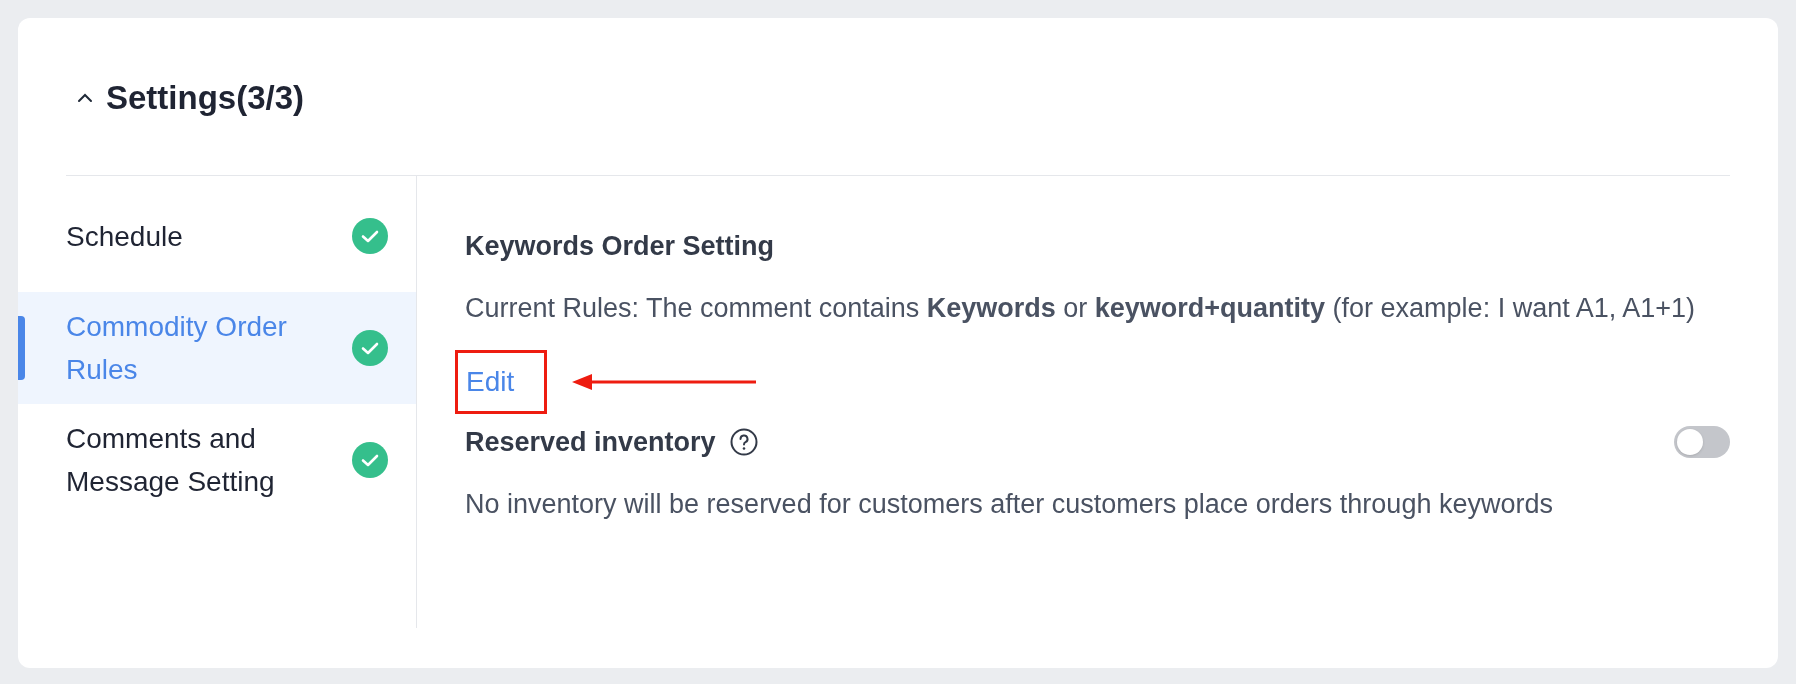 The image size is (1796, 684). Describe the element at coordinates (1702, 441) in the screenshot. I see `toggle-switch` at that location.